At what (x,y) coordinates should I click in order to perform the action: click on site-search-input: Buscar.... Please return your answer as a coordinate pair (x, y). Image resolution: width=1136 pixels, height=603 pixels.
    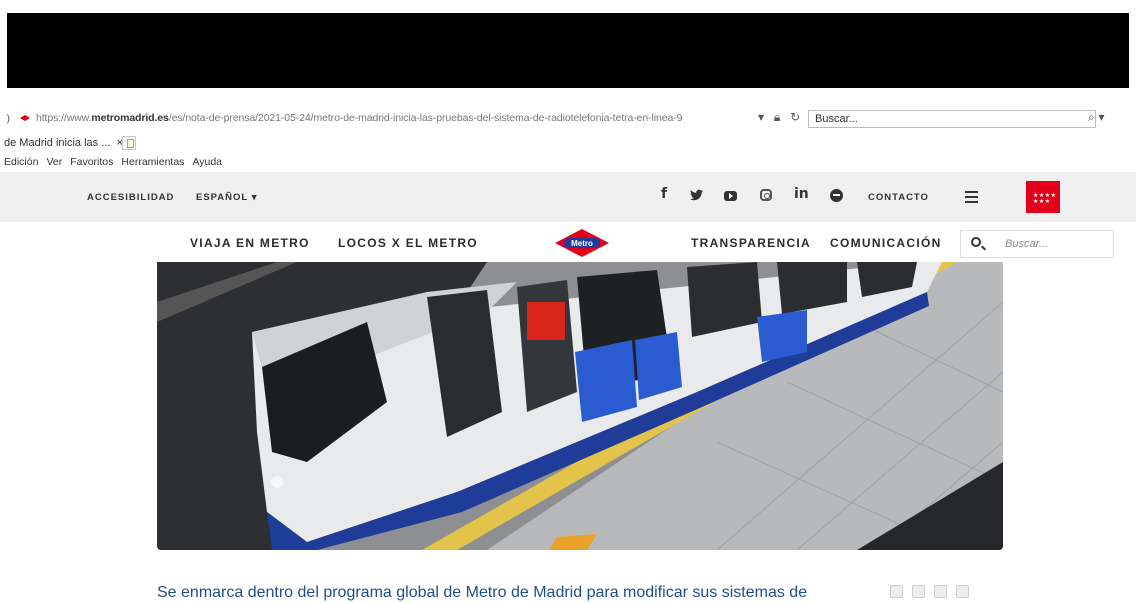
    Looking at the image, I should click on (1037, 244).